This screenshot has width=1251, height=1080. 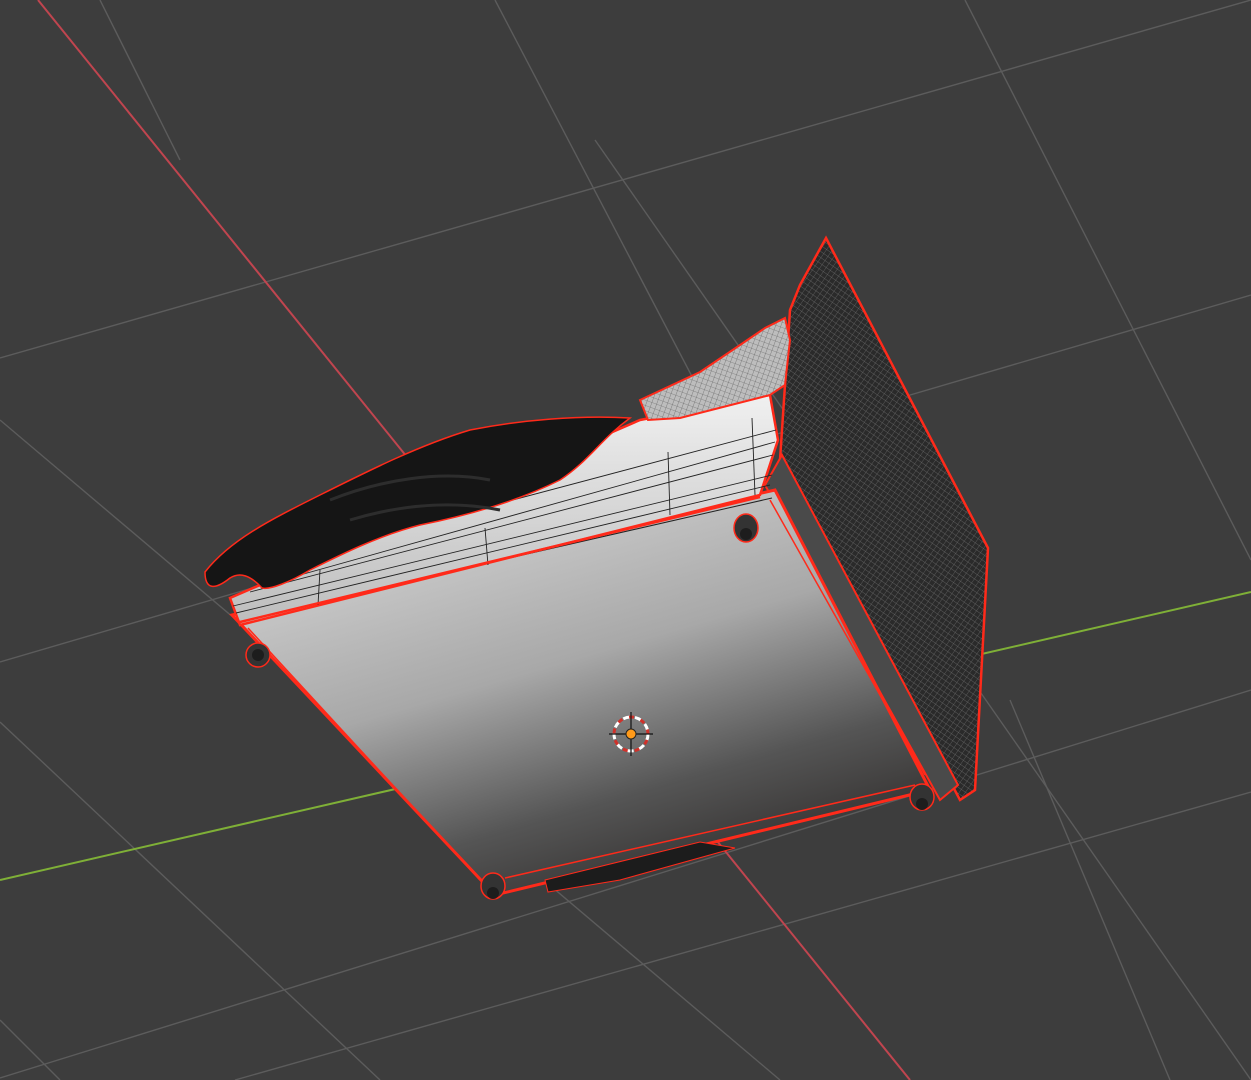 What do you see at coordinates (493, 886) in the screenshot?
I see `leg-front-right` at bounding box center [493, 886].